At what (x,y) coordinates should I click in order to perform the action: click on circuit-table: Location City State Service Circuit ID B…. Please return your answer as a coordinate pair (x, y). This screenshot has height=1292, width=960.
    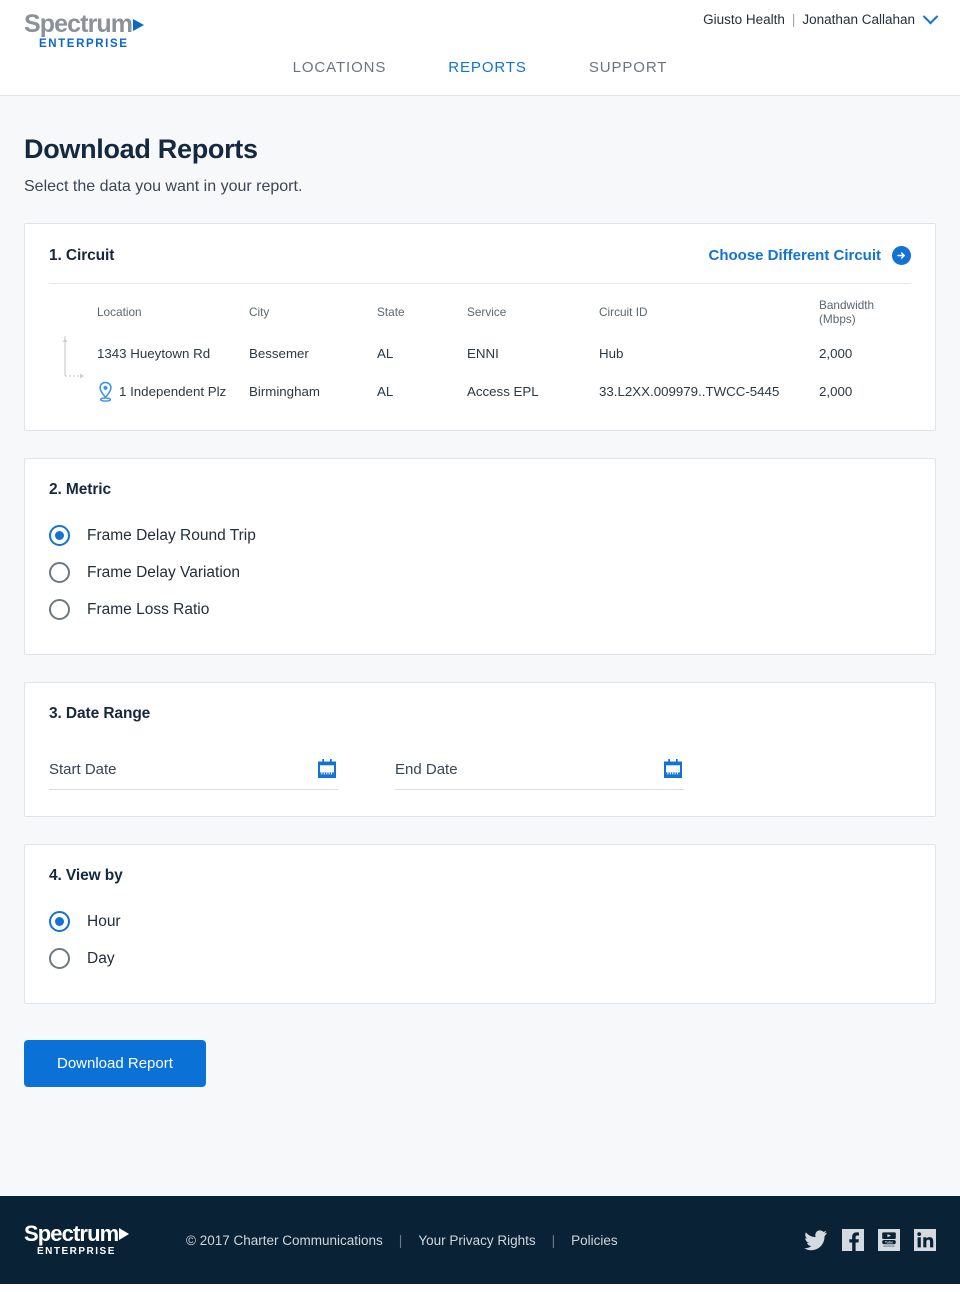
    Looking at the image, I should click on (480, 348).